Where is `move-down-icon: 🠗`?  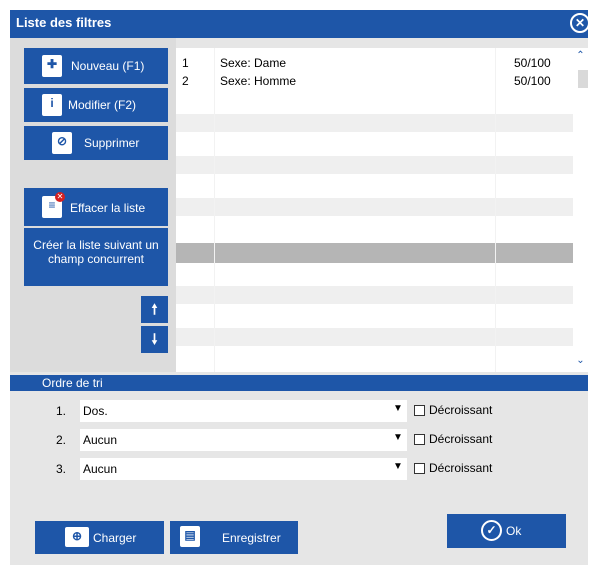 move-down-icon: 🠗 is located at coordinates (154, 339).